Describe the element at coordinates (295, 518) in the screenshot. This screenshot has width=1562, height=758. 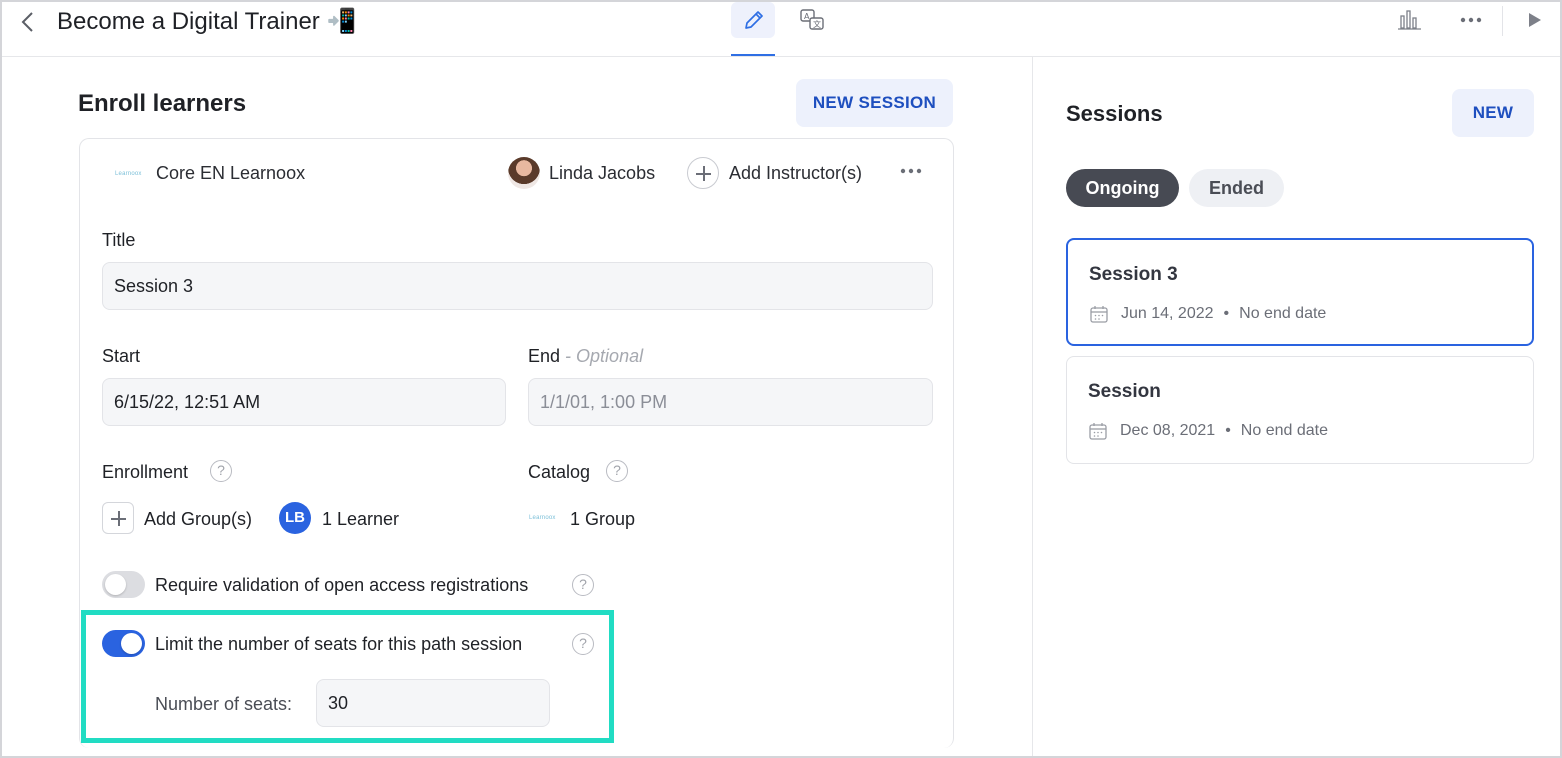
I see `learner-avatar: LB` at that location.